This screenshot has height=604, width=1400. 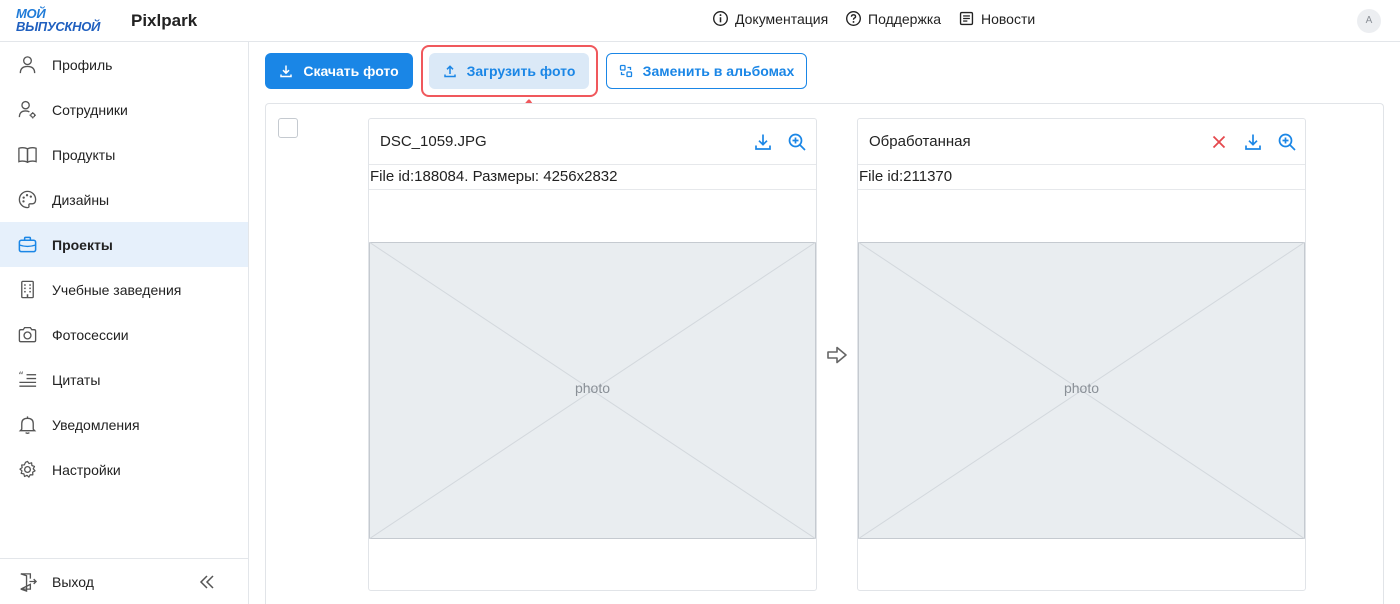 What do you see at coordinates (27, 379) in the screenshot?
I see `quote-icon: “` at bounding box center [27, 379].